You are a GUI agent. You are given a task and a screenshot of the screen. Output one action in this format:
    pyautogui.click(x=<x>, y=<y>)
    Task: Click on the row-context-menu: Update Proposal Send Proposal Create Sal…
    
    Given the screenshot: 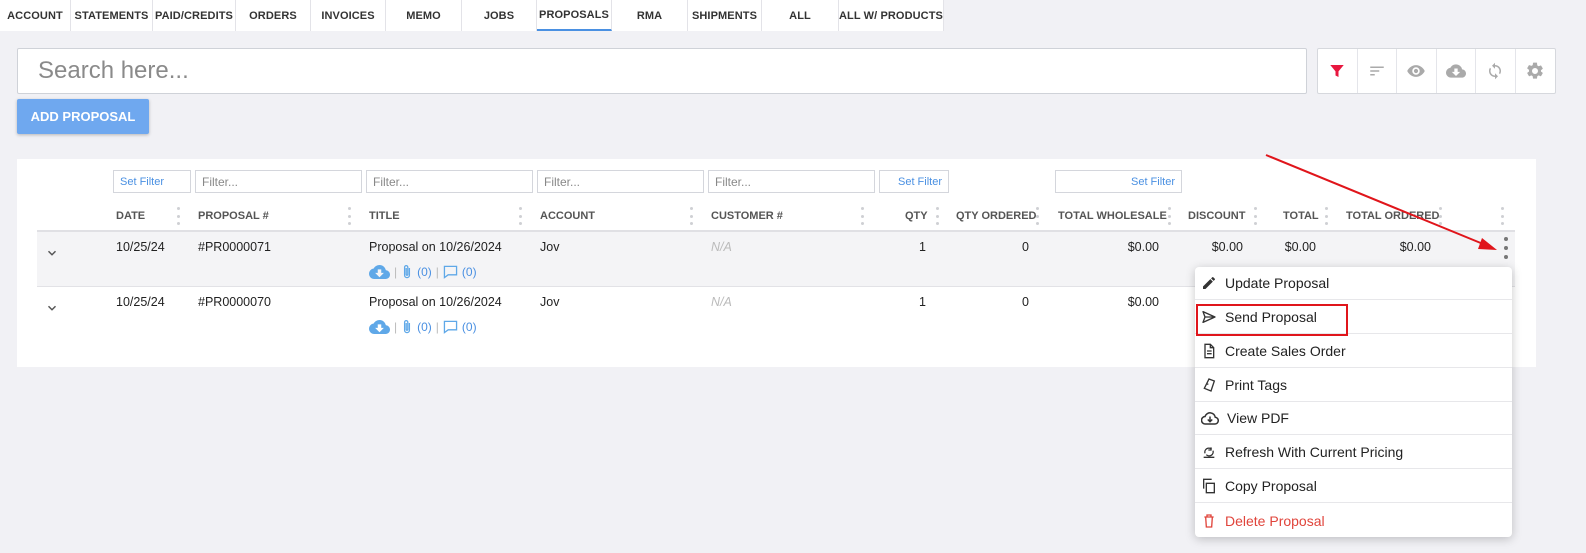 What is the action you would take?
    pyautogui.click(x=1353, y=402)
    